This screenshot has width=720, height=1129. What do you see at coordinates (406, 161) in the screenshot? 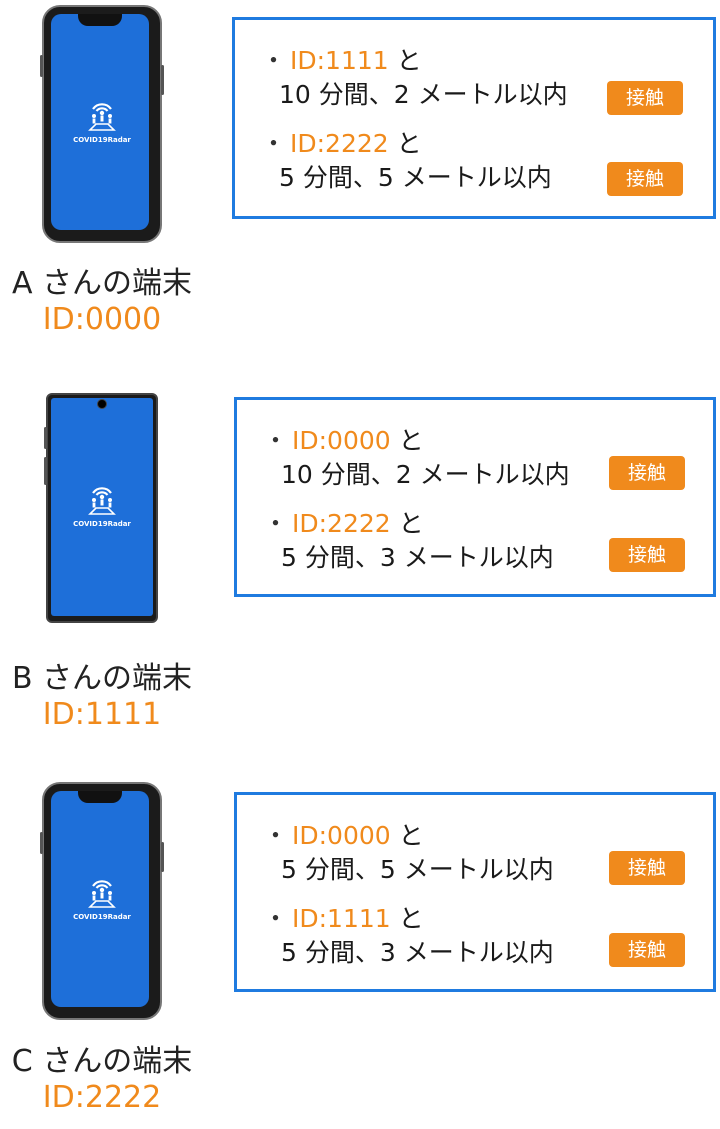
I see `contact-entry: ・ ID:2222 と 5 分間、5 メートル以内` at bounding box center [406, 161].